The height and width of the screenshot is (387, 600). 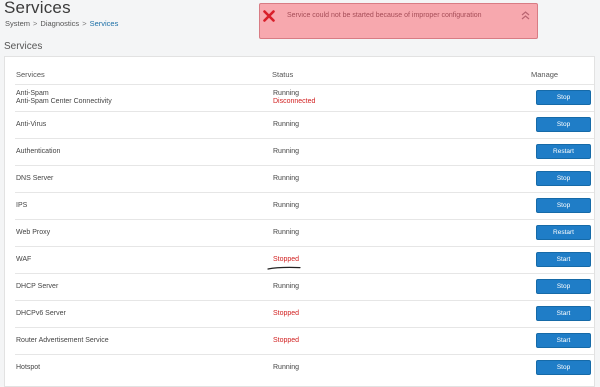 I want to click on page-title: Services, so click(x=37, y=8).